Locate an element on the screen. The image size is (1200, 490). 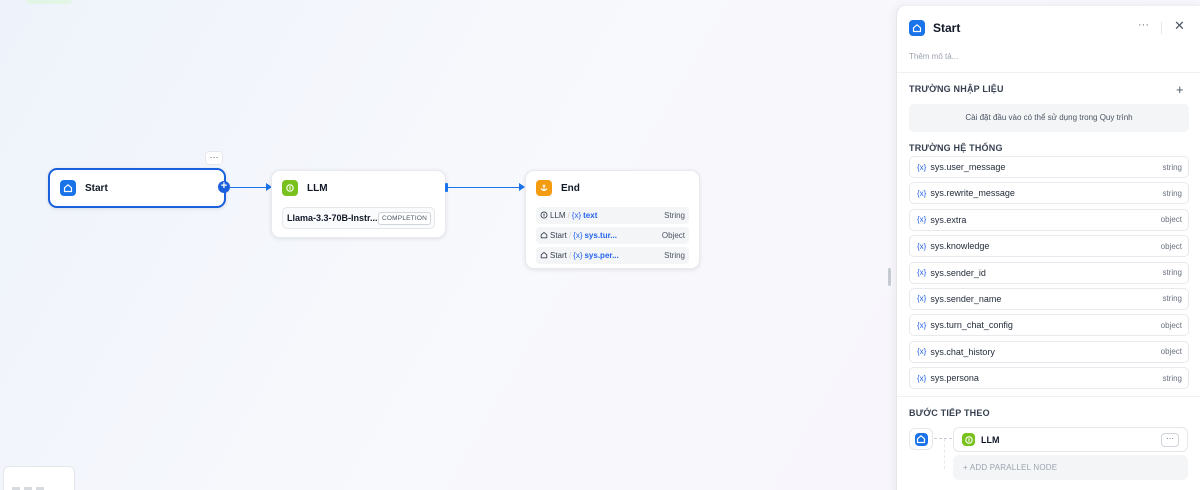
add-input-button: + is located at coordinates (1180, 89).